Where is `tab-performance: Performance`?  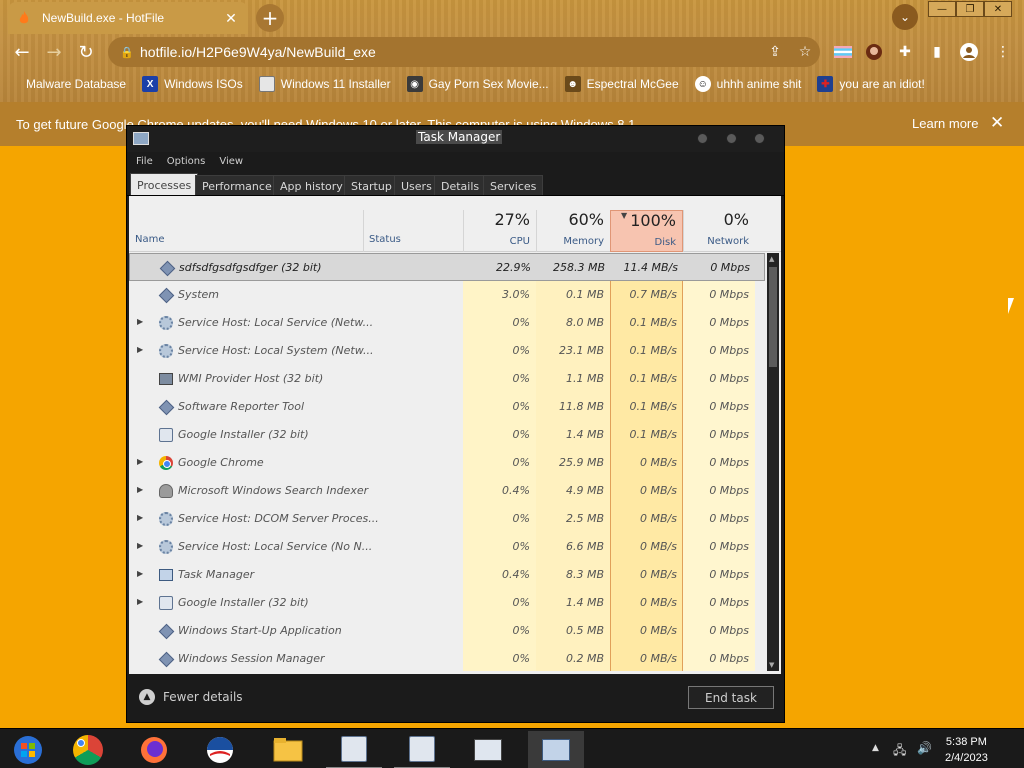 tab-performance: Performance is located at coordinates (237, 185).